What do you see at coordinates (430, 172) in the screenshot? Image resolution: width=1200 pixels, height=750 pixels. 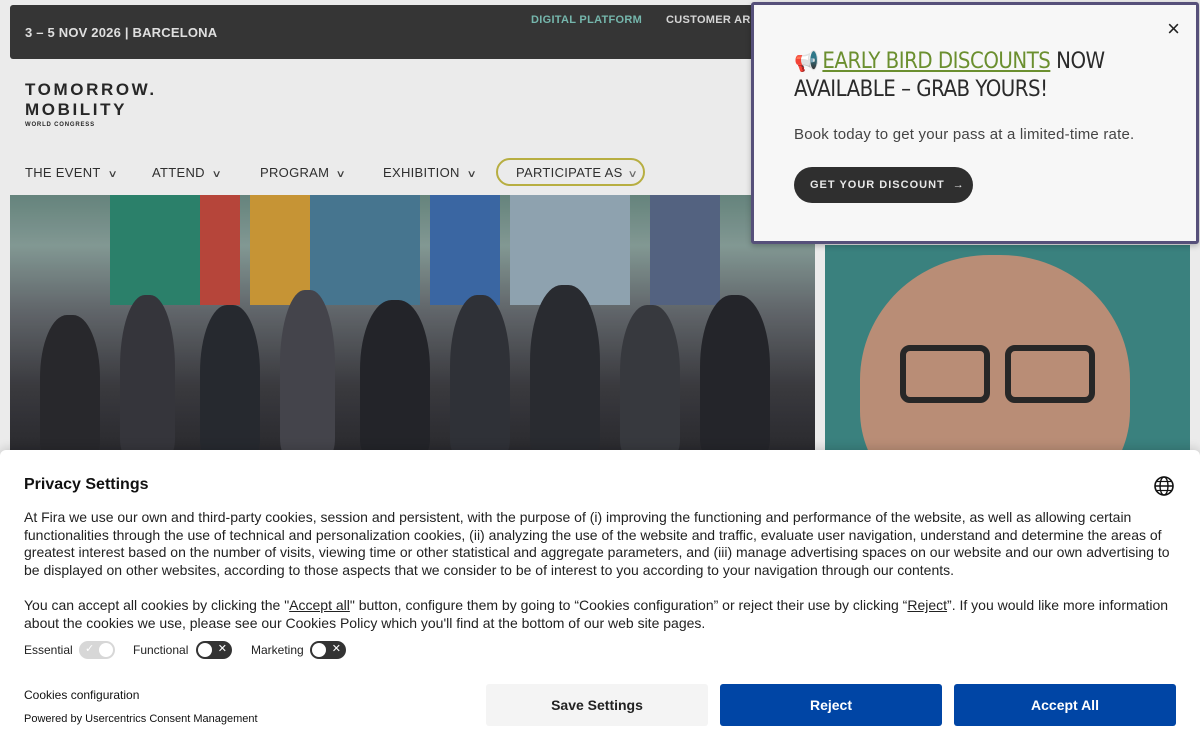 I see `nav-item-exhibition: EXHIBITION ∨` at bounding box center [430, 172].